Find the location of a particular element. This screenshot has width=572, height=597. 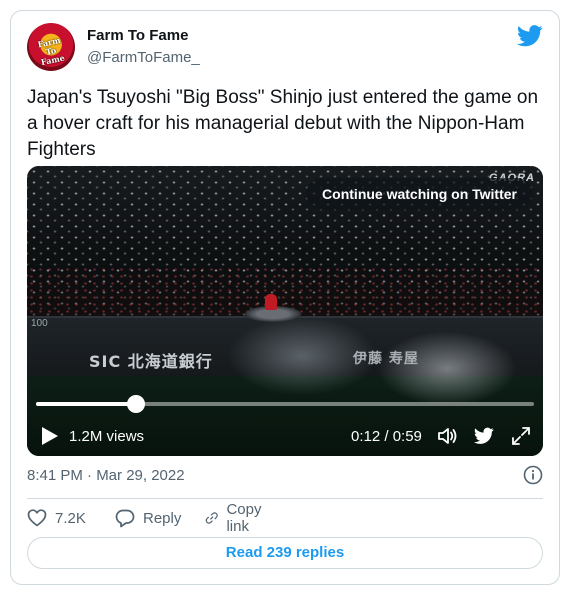

author-handle: @FarmToFame_ is located at coordinates (143, 57).